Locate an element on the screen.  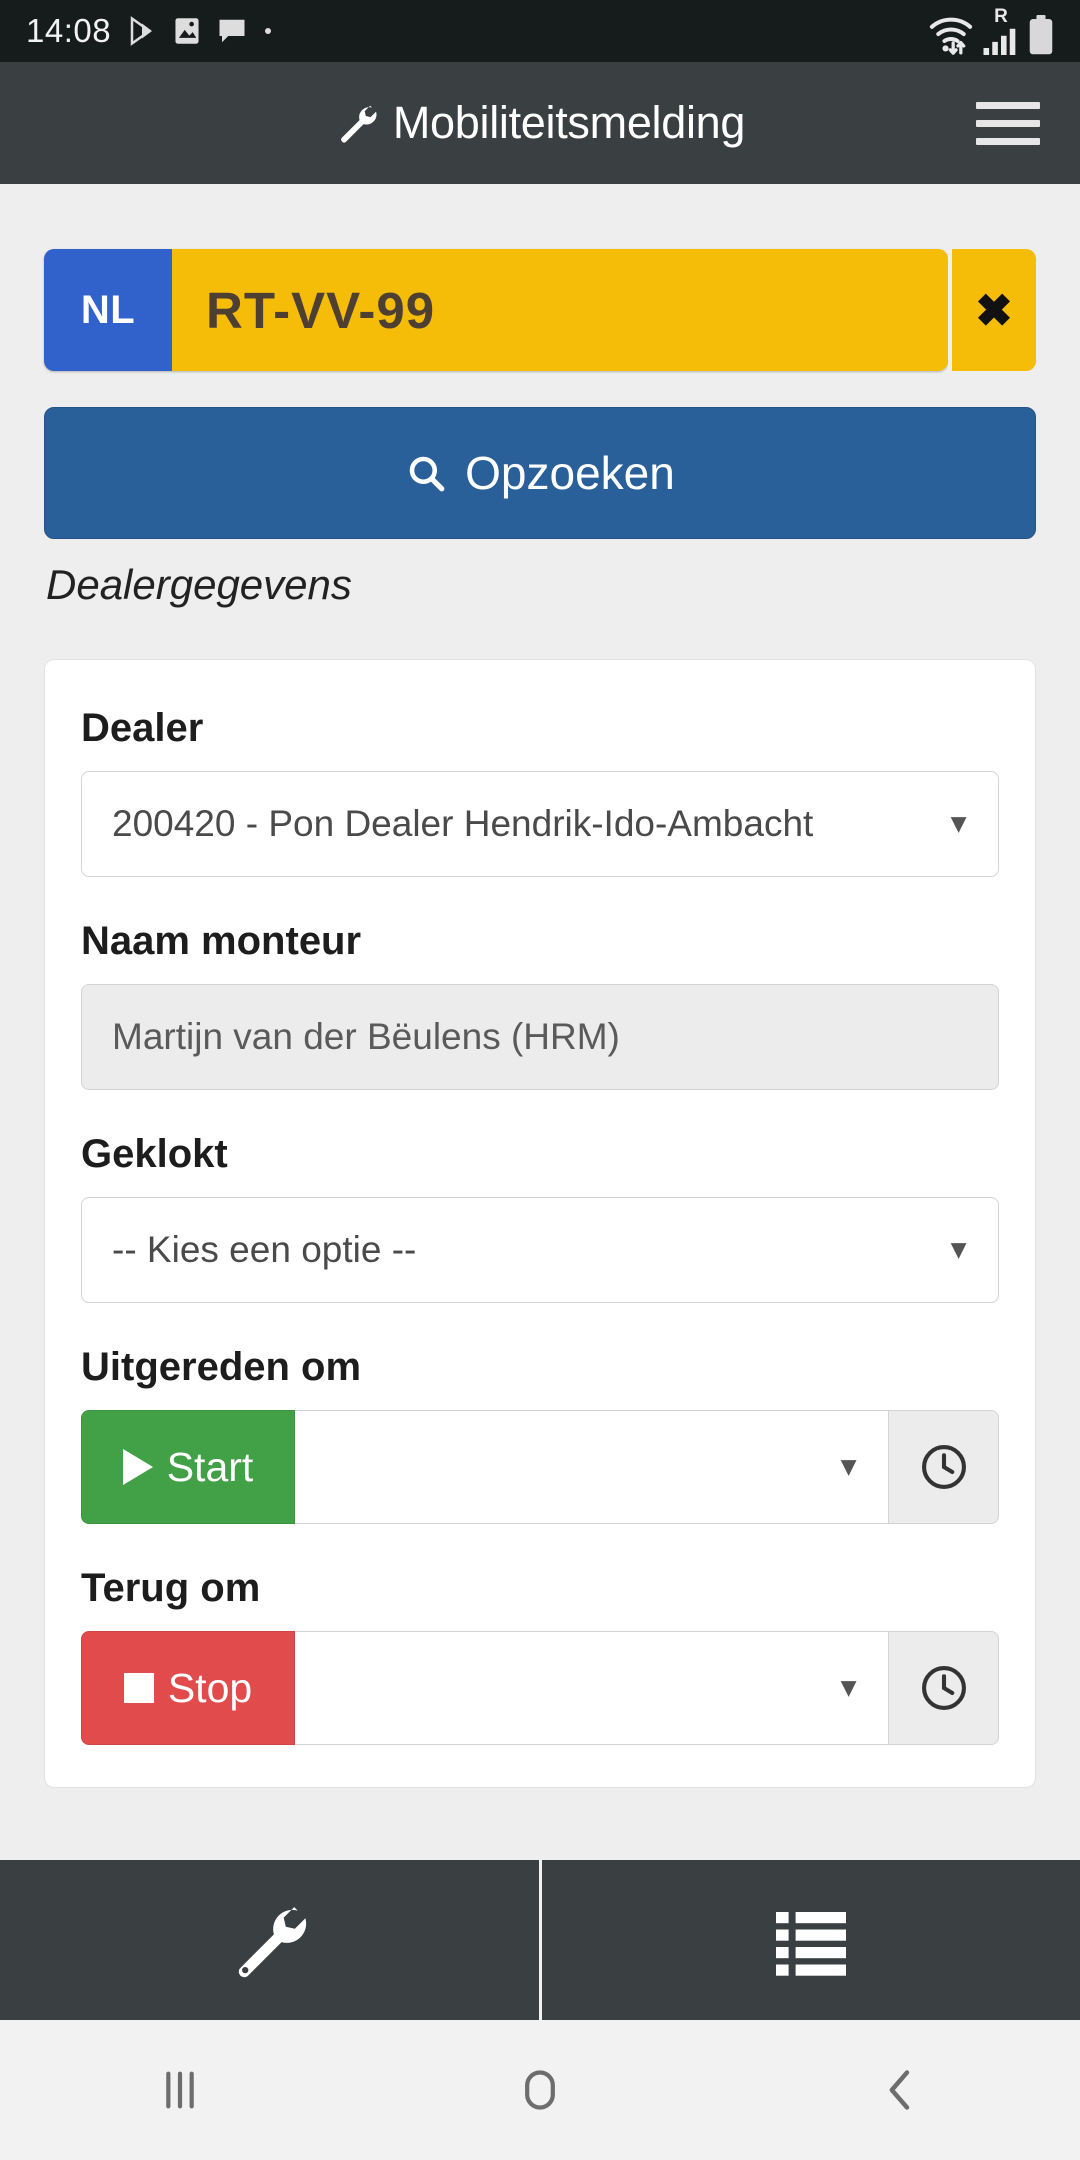
battery-icon is located at coordinates (1041, 35).